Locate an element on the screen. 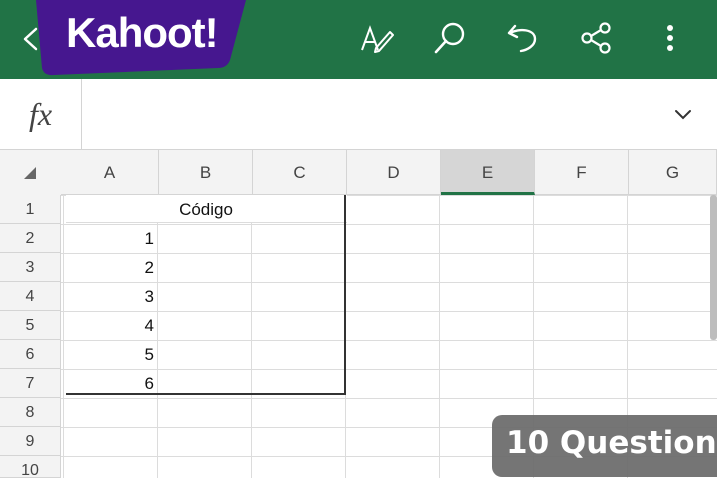 The height and width of the screenshot is (485, 717). vertical-scrollbar is located at coordinates (713, 267).